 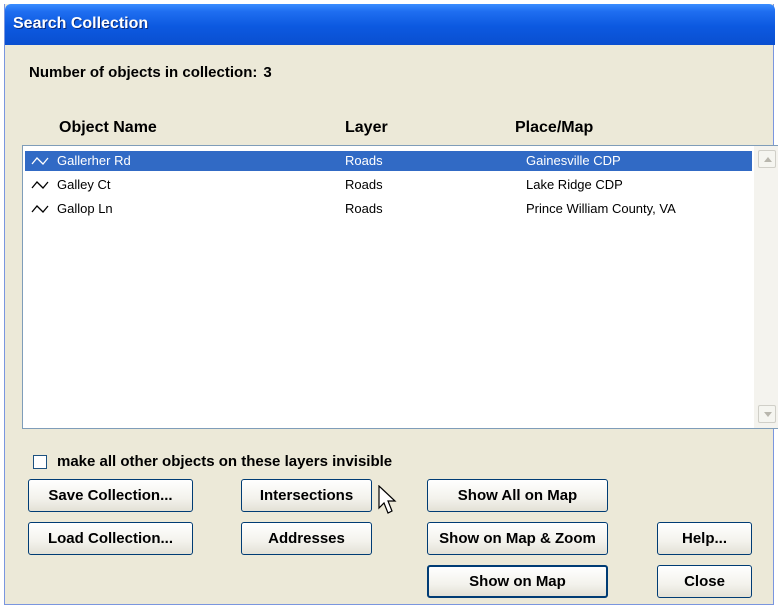 What do you see at coordinates (601, 208) in the screenshot?
I see `row-place-map: Prince William County, VA` at bounding box center [601, 208].